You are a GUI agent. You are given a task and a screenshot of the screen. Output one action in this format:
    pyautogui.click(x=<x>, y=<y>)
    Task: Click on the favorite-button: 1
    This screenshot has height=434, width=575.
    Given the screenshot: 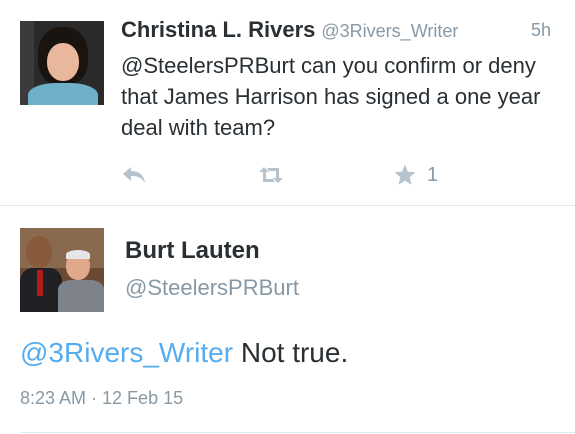 What is the action you would take?
    pyautogui.click(x=415, y=175)
    